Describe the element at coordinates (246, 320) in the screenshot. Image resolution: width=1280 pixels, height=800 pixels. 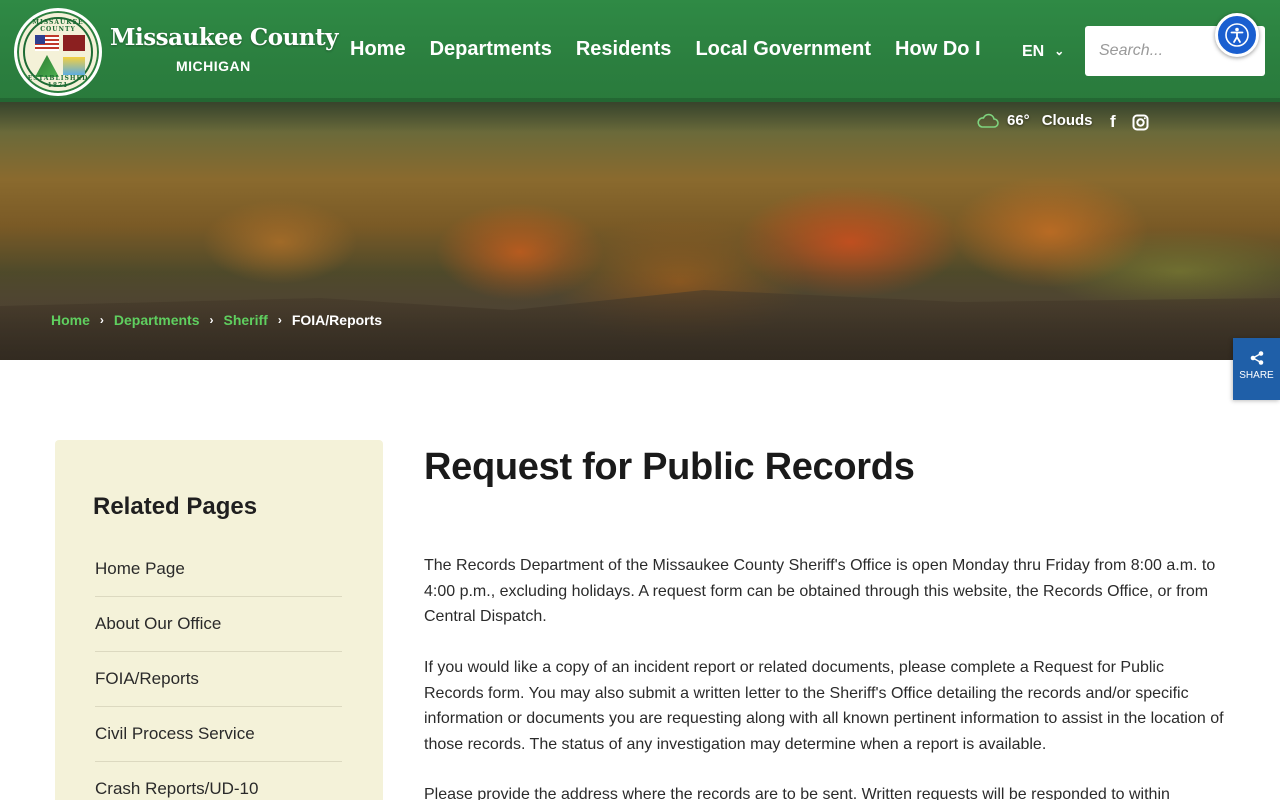
I see `breadcrumb-sheriff: Sheriff` at that location.